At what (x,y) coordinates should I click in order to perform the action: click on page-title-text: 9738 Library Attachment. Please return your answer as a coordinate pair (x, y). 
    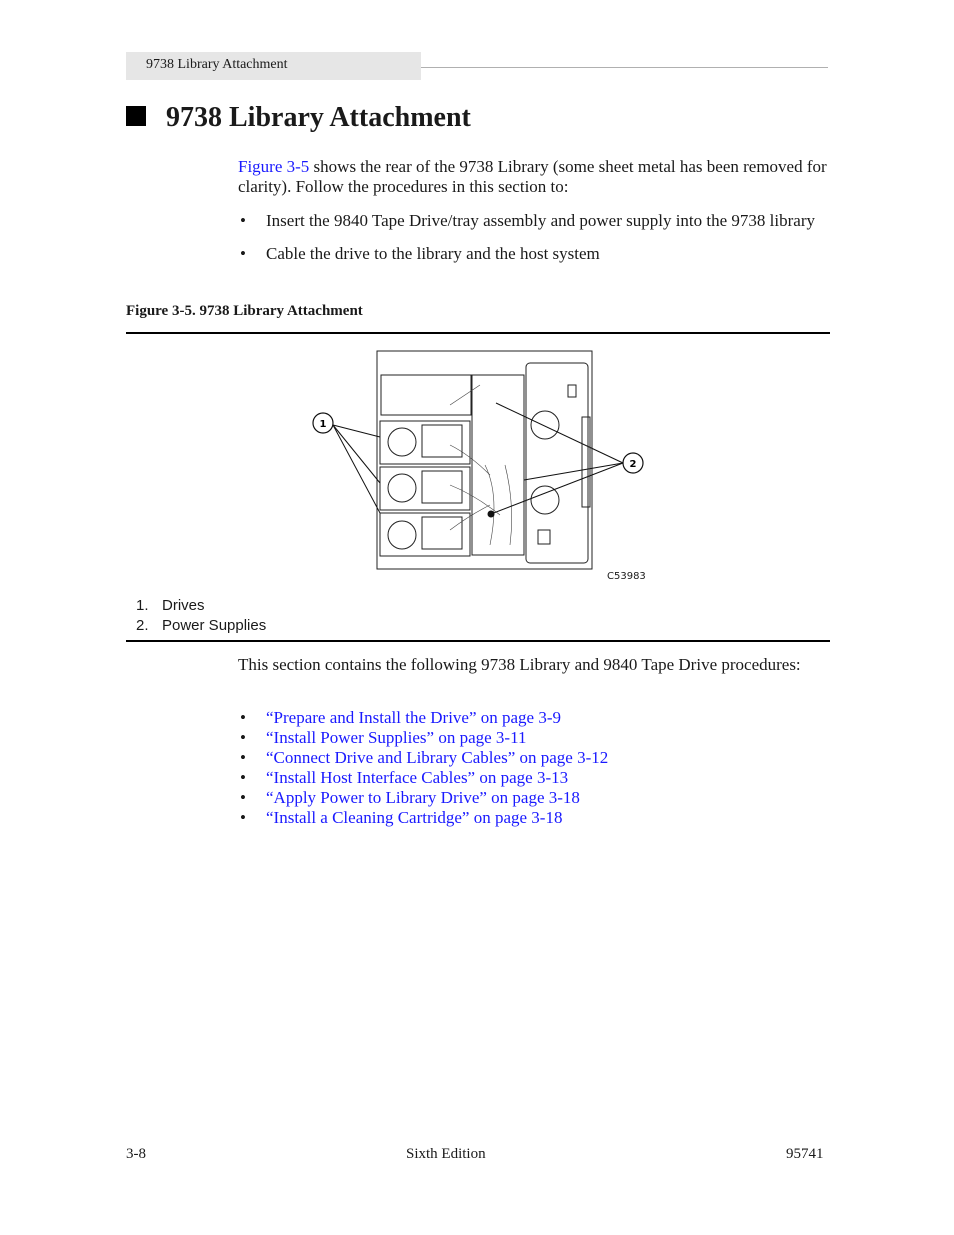
    Looking at the image, I should click on (318, 117).